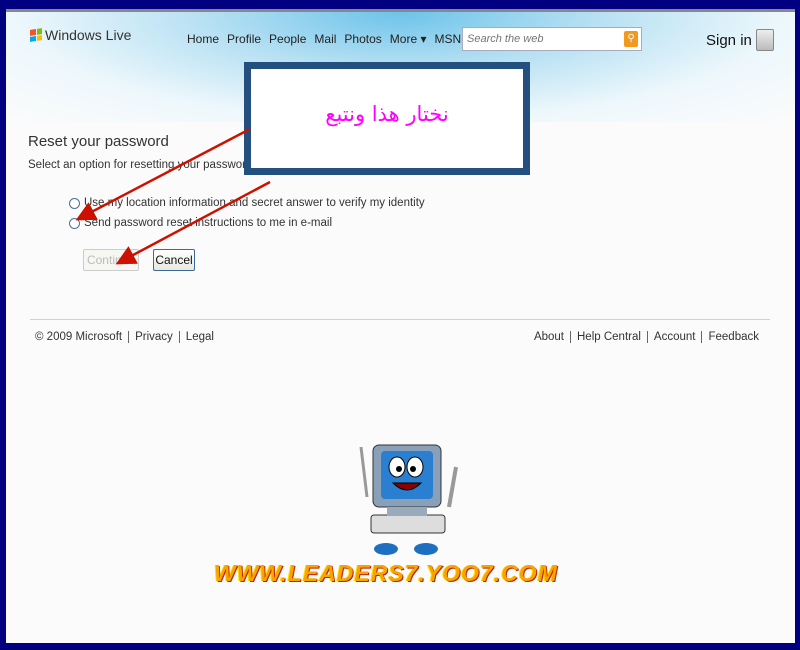 The image size is (800, 650). I want to click on annotation-arrows, so click(173, 196).